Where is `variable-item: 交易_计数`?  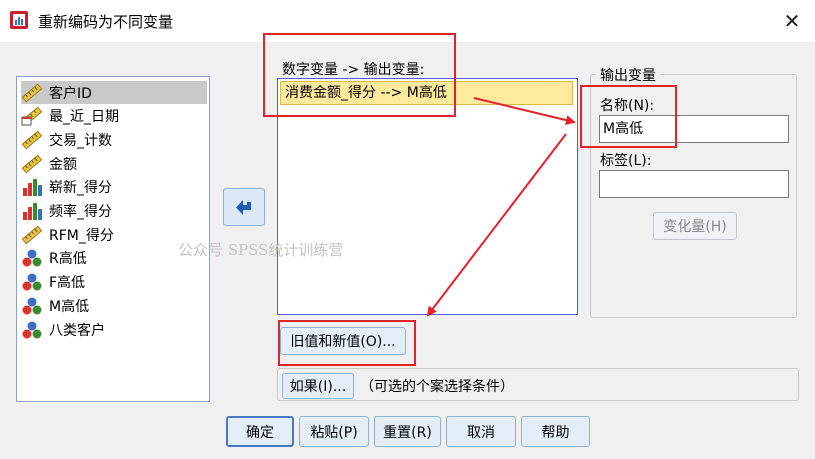 variable-item: 交易_计数 is located at coordinates (114, 139).